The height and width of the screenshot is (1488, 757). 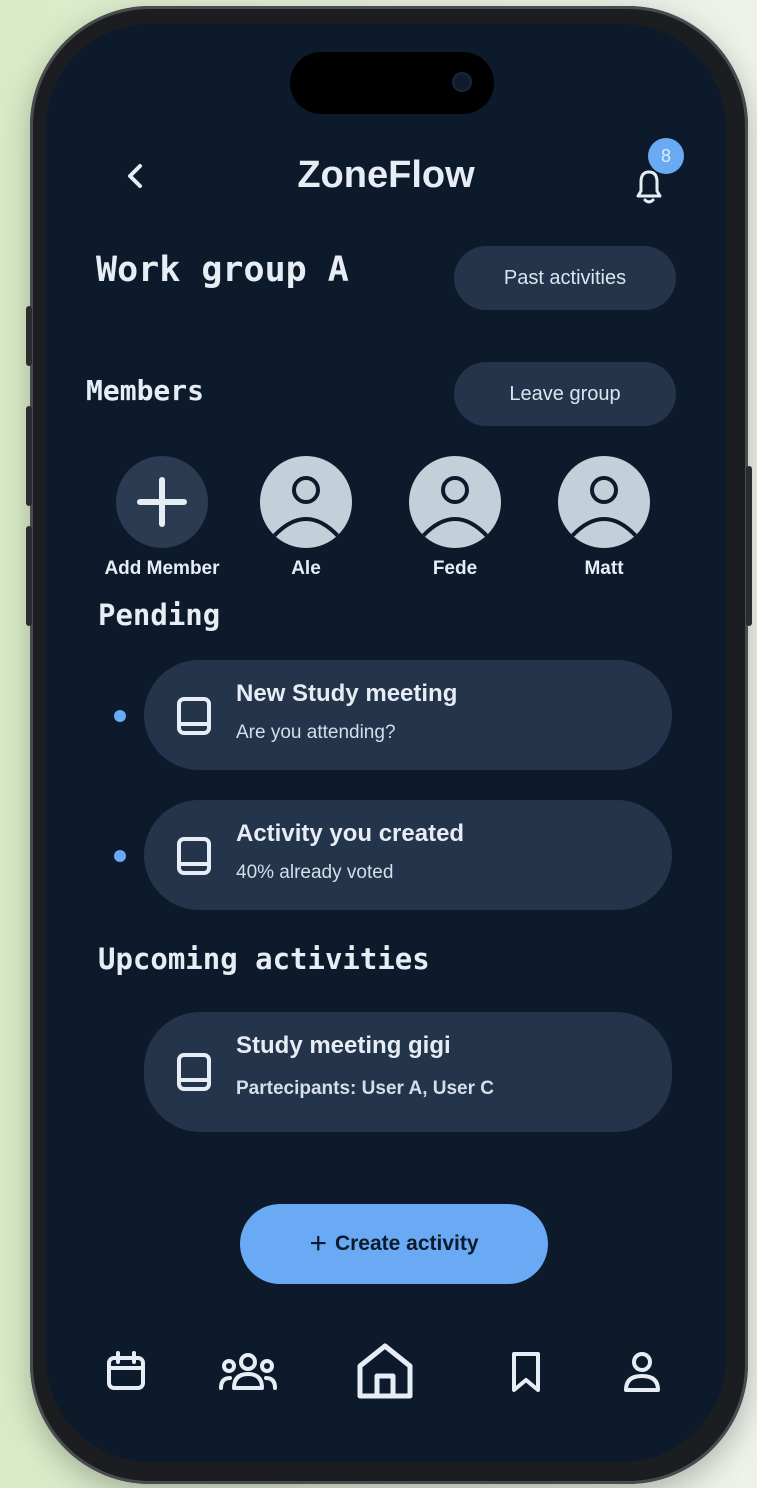 What do you see at coordinates (343, 1045) in the screenshot?
I see `card-title: Study meeting gigi` at bounding box center [343, 1045].